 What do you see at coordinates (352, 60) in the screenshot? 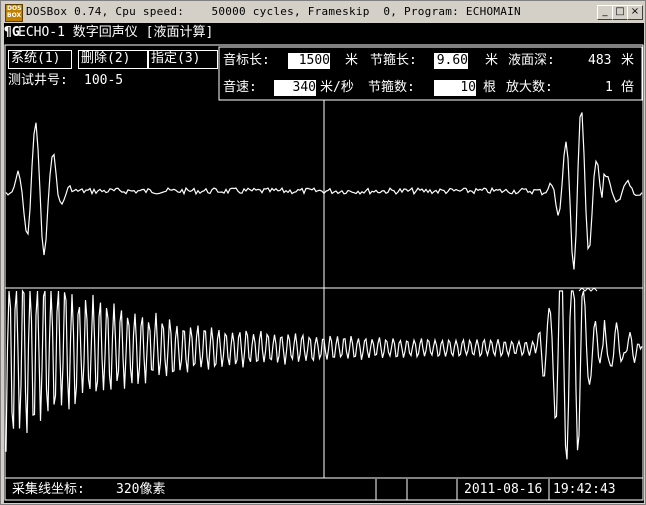
I see `marker-length-unit: 米` at bounding box center [352, 60].